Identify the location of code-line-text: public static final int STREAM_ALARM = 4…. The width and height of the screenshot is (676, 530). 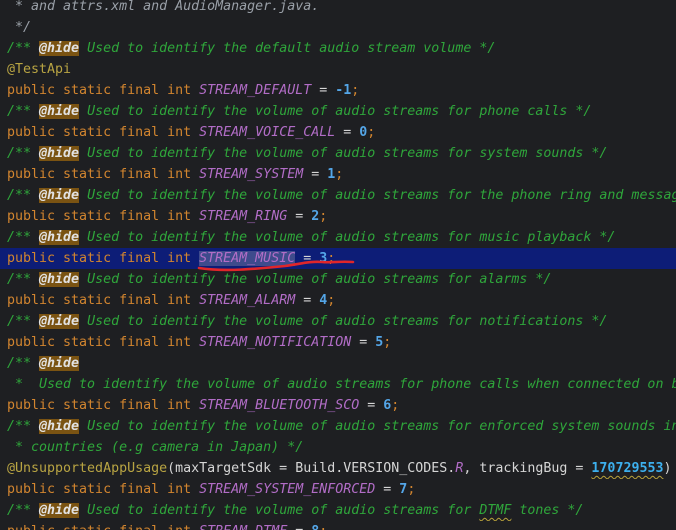
(171, 300).